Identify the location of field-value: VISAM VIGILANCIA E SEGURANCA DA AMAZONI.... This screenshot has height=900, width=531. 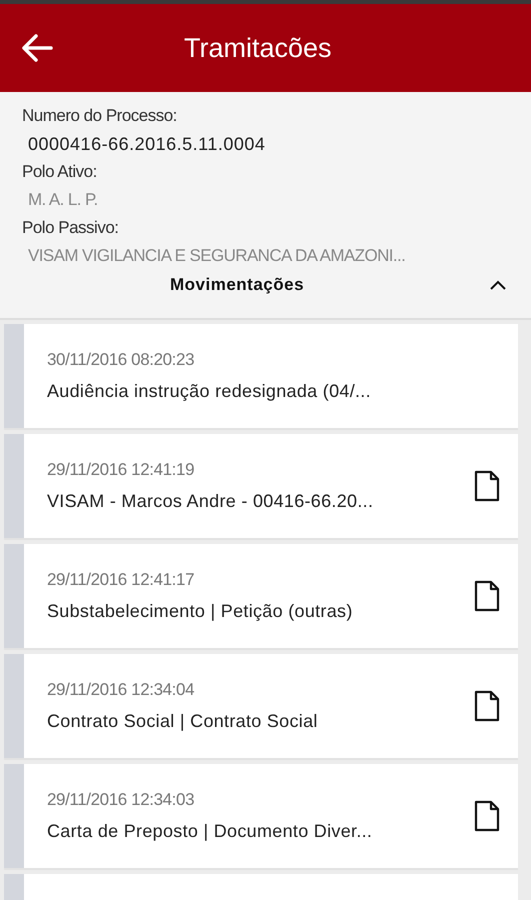
(216, 256).